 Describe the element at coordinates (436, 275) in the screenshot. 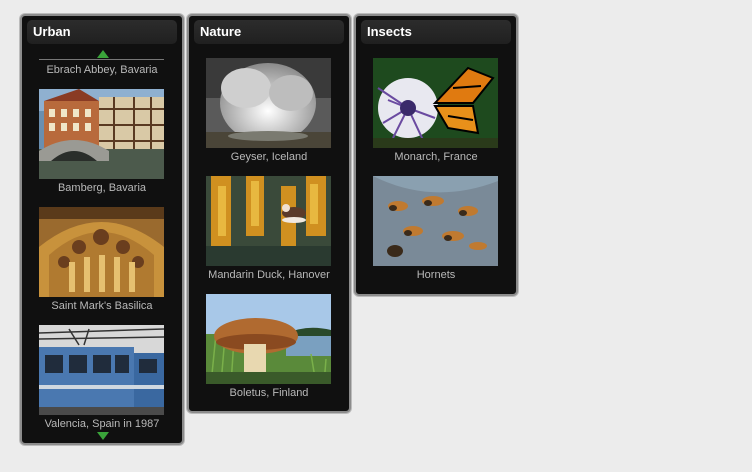

I see `caption-hornets: Hornets` at that location.